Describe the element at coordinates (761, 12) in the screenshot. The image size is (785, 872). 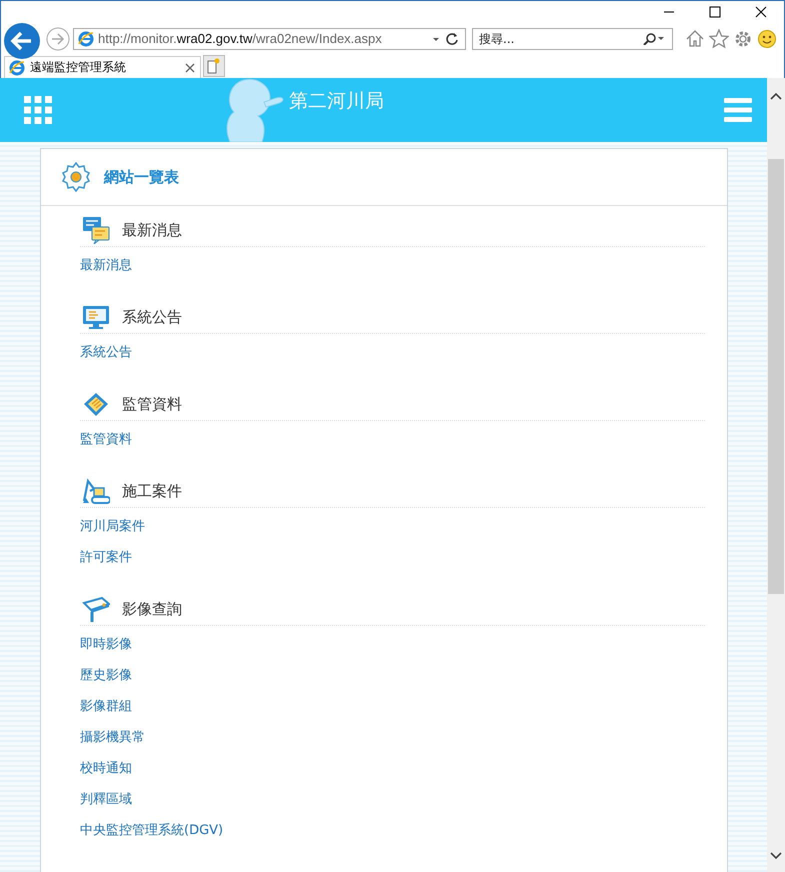
I see `close-icon` at that location.